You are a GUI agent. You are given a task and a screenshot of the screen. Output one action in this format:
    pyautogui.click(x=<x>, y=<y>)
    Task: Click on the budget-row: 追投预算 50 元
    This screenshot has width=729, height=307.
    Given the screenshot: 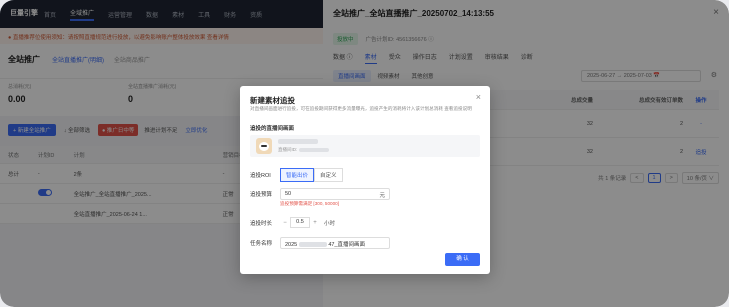 What is the action you would take?
    pyautogui.click(x=320, y=194)
    